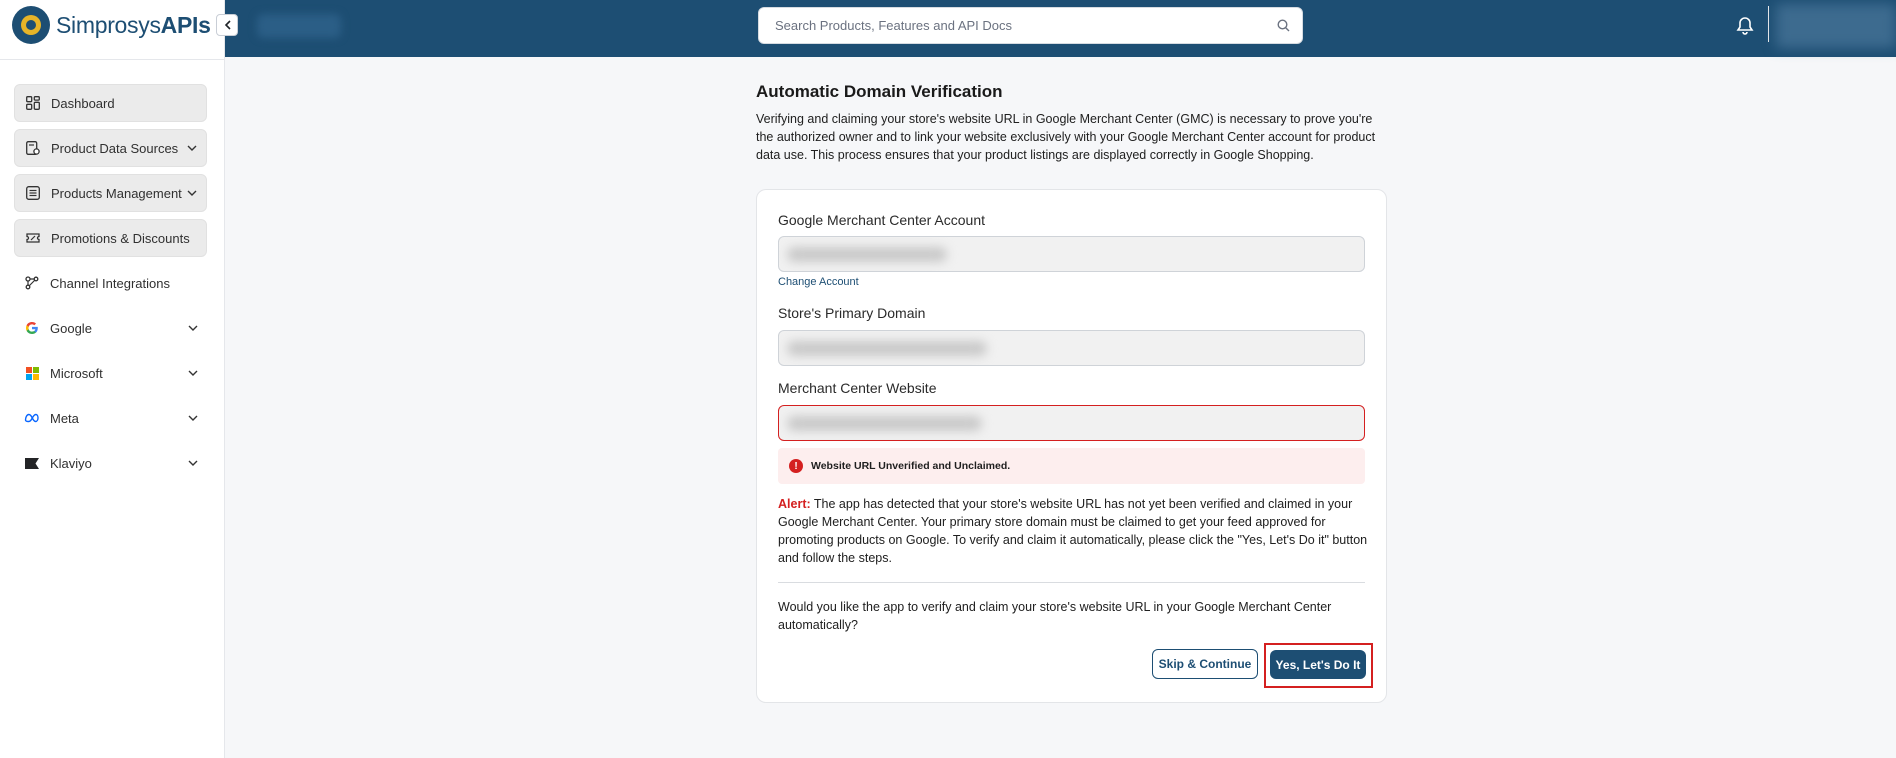 Image resolution: width=1896 pixels, height=758 pixels. I want to click on chevron-left-icon, so click(227, 25).